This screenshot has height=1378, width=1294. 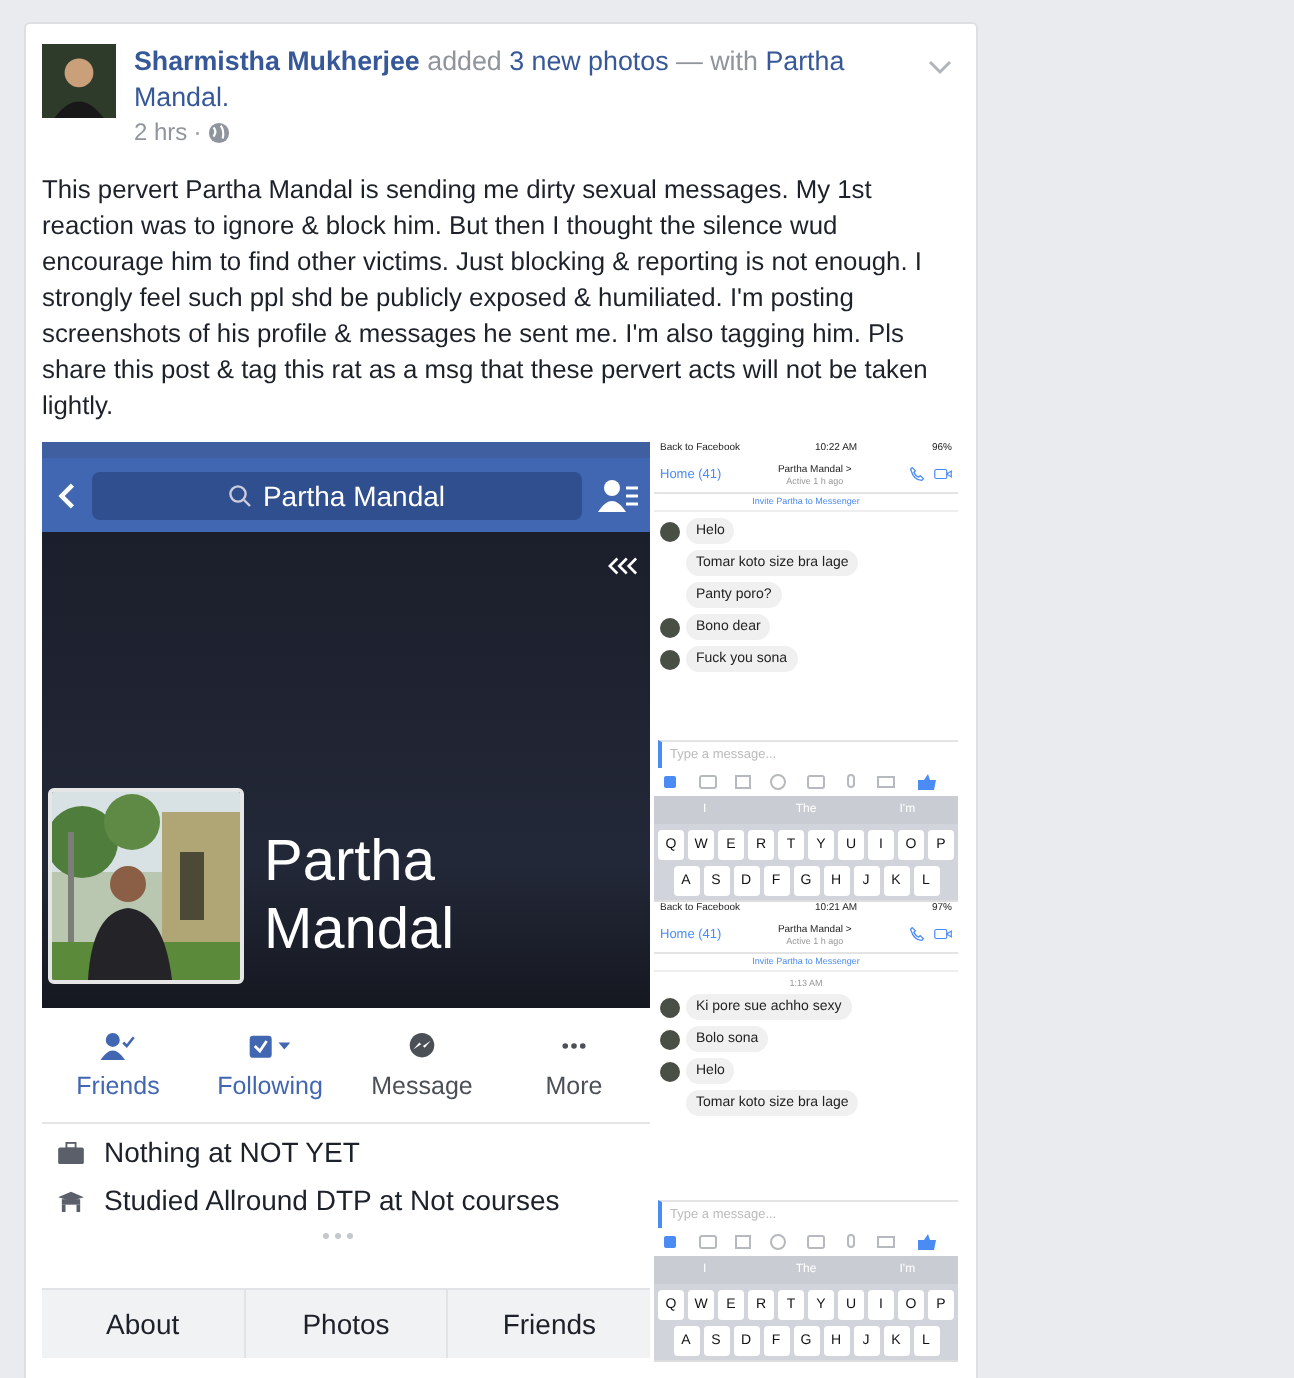 I want to click on chat-screenshot, so click(x=806, y=1132).